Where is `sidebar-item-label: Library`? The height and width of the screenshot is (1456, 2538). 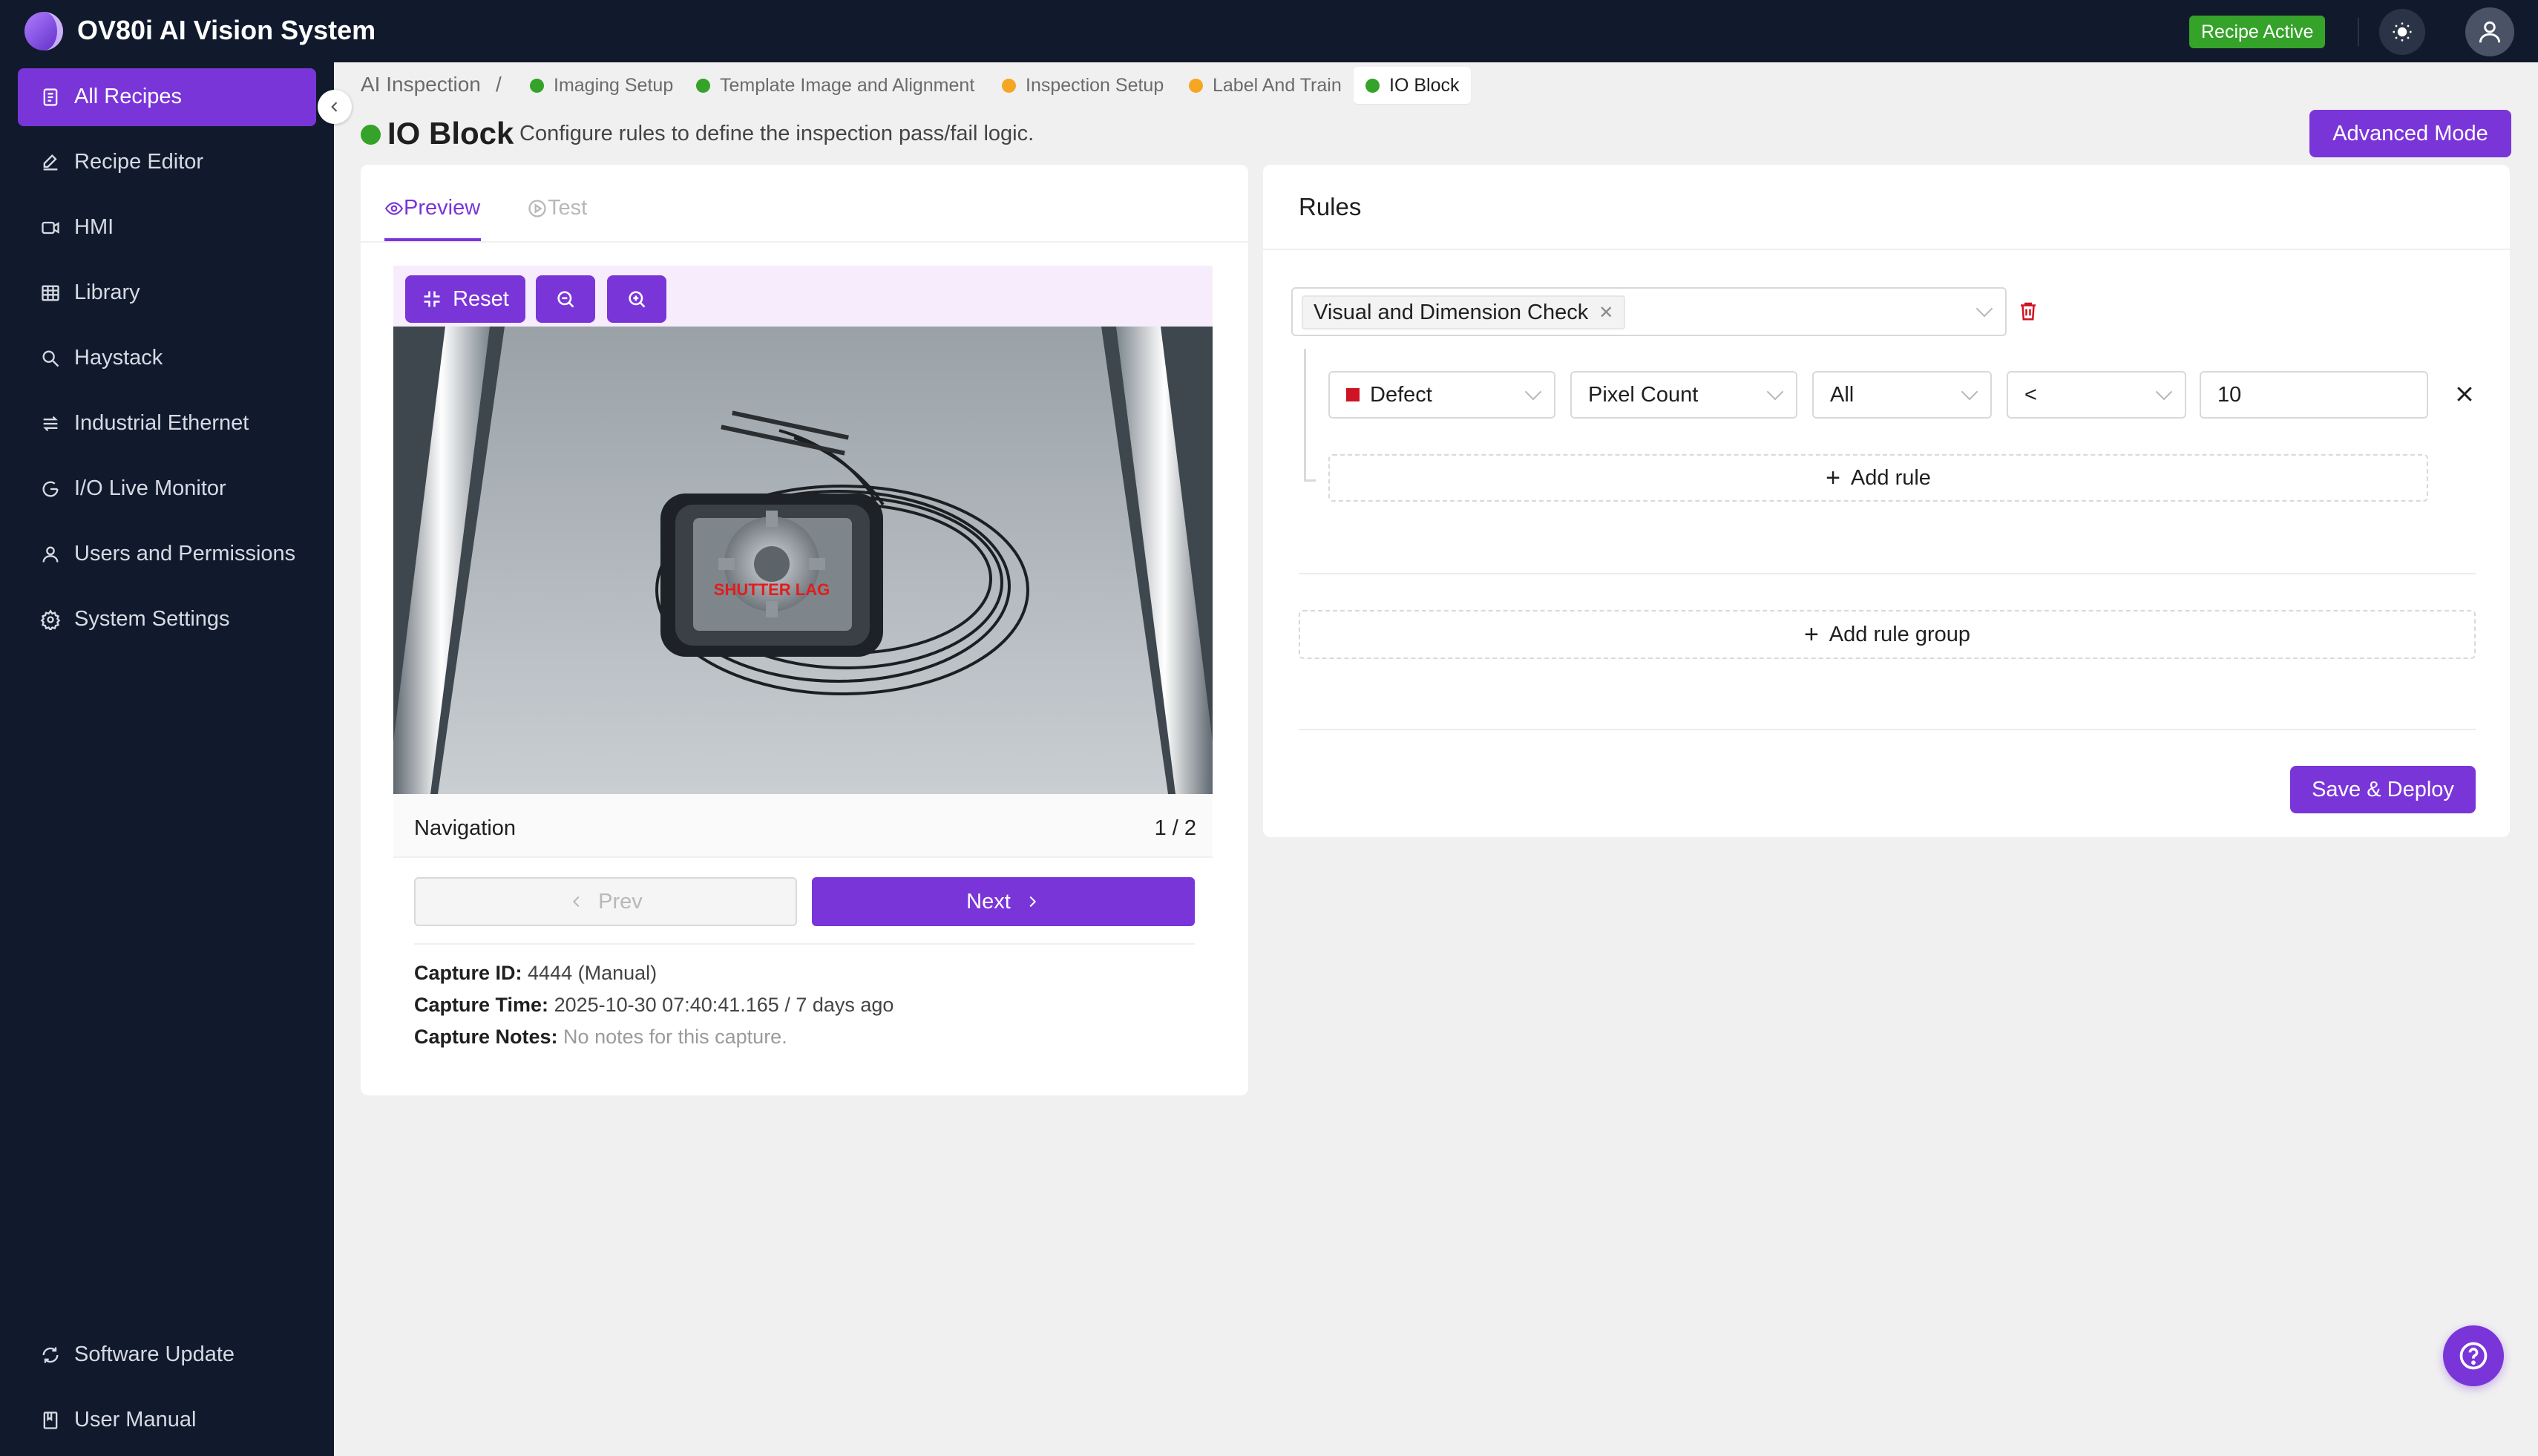
sidebar-item-label: Library is located at coordinates (107, 292).